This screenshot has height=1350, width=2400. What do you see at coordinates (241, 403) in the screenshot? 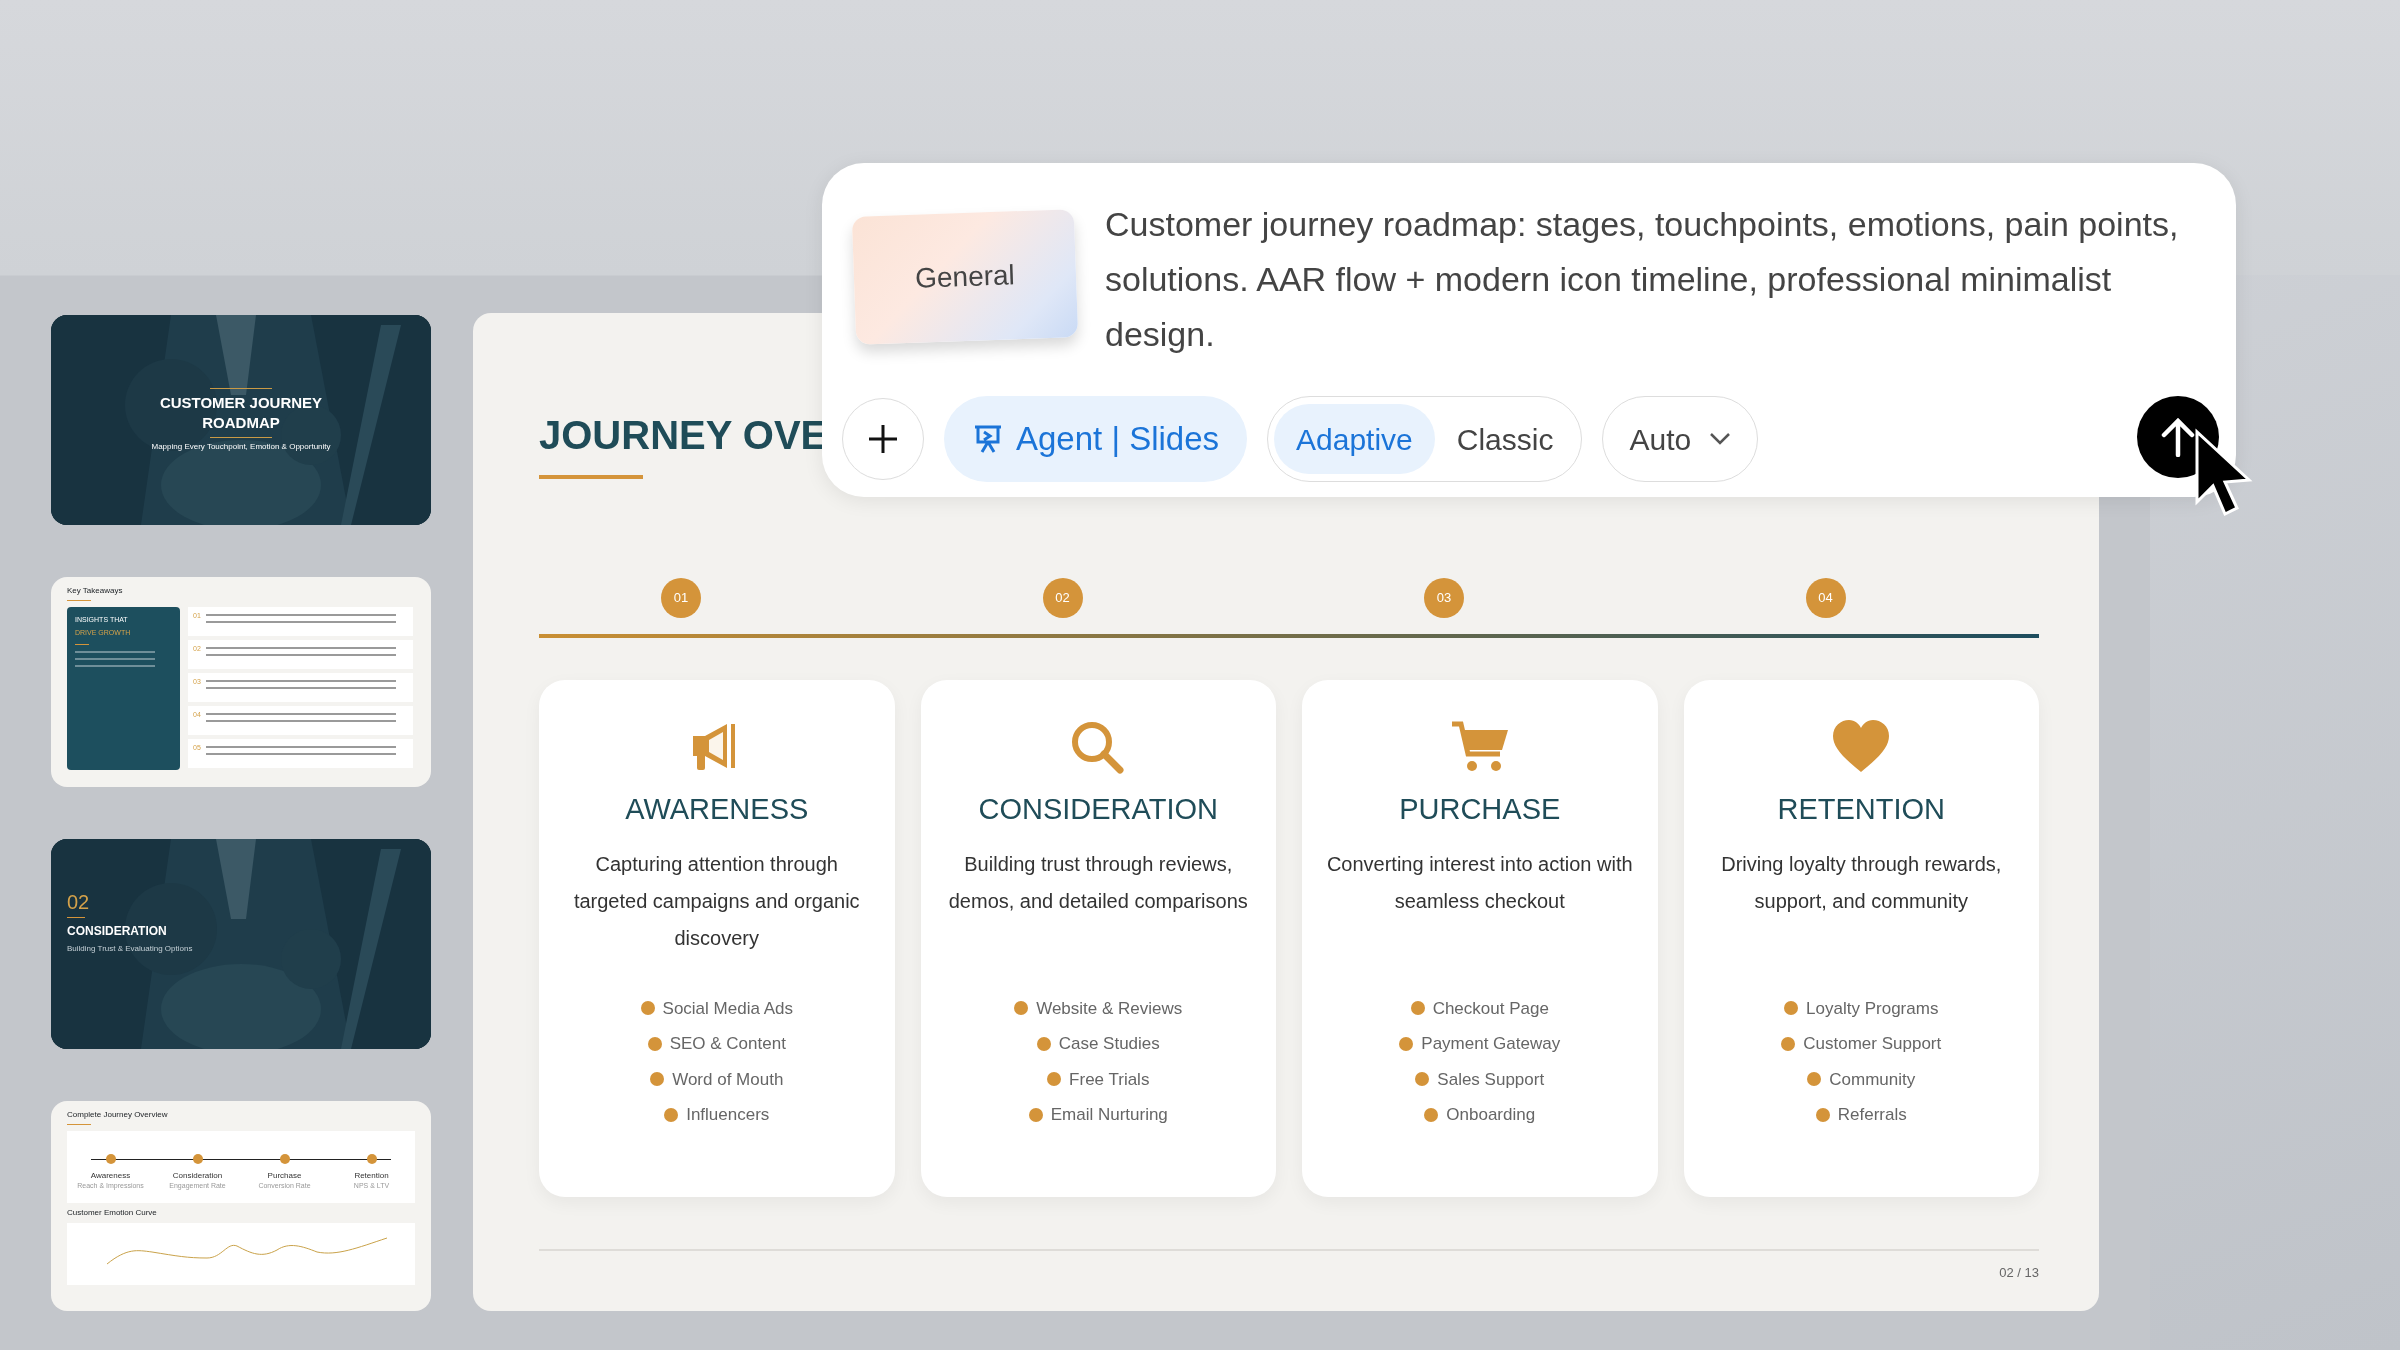
I see `slide-title: CUSTOMER JOURNEY` at bounding box center [241, 403].